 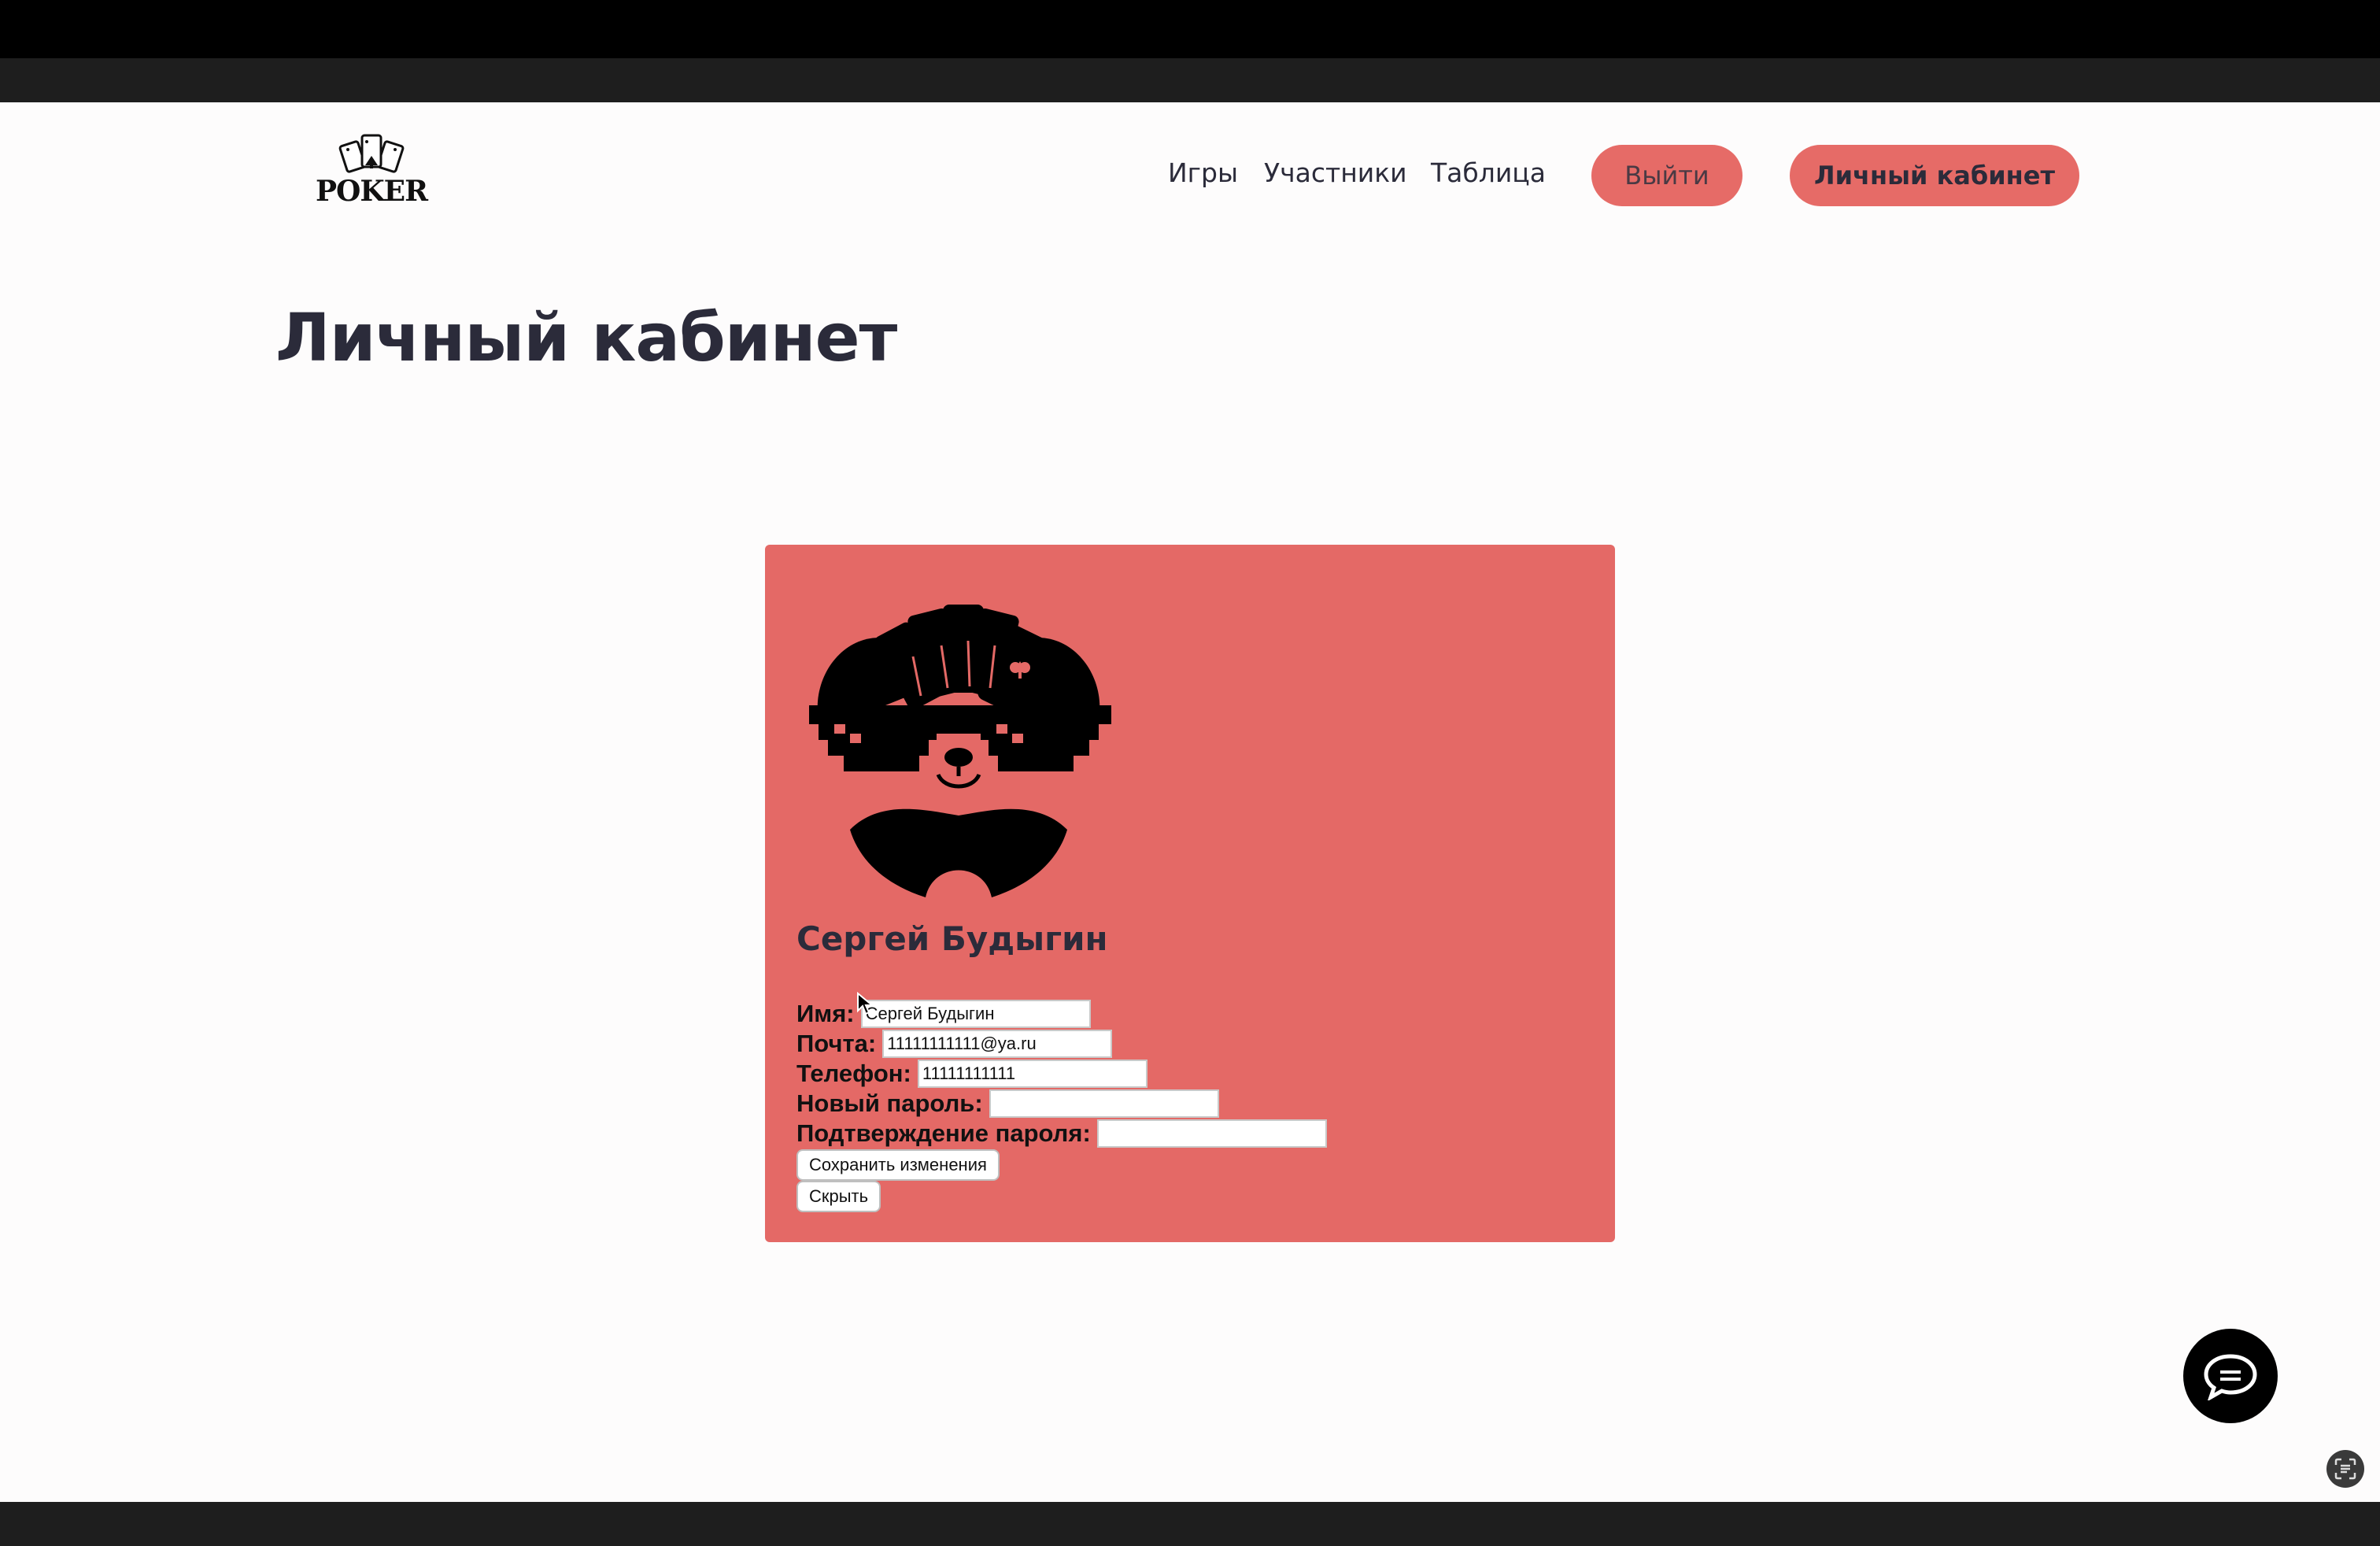 I want to click on confirm-password-row: Подтверждение пароля:, so click(x=1061, y=1133).